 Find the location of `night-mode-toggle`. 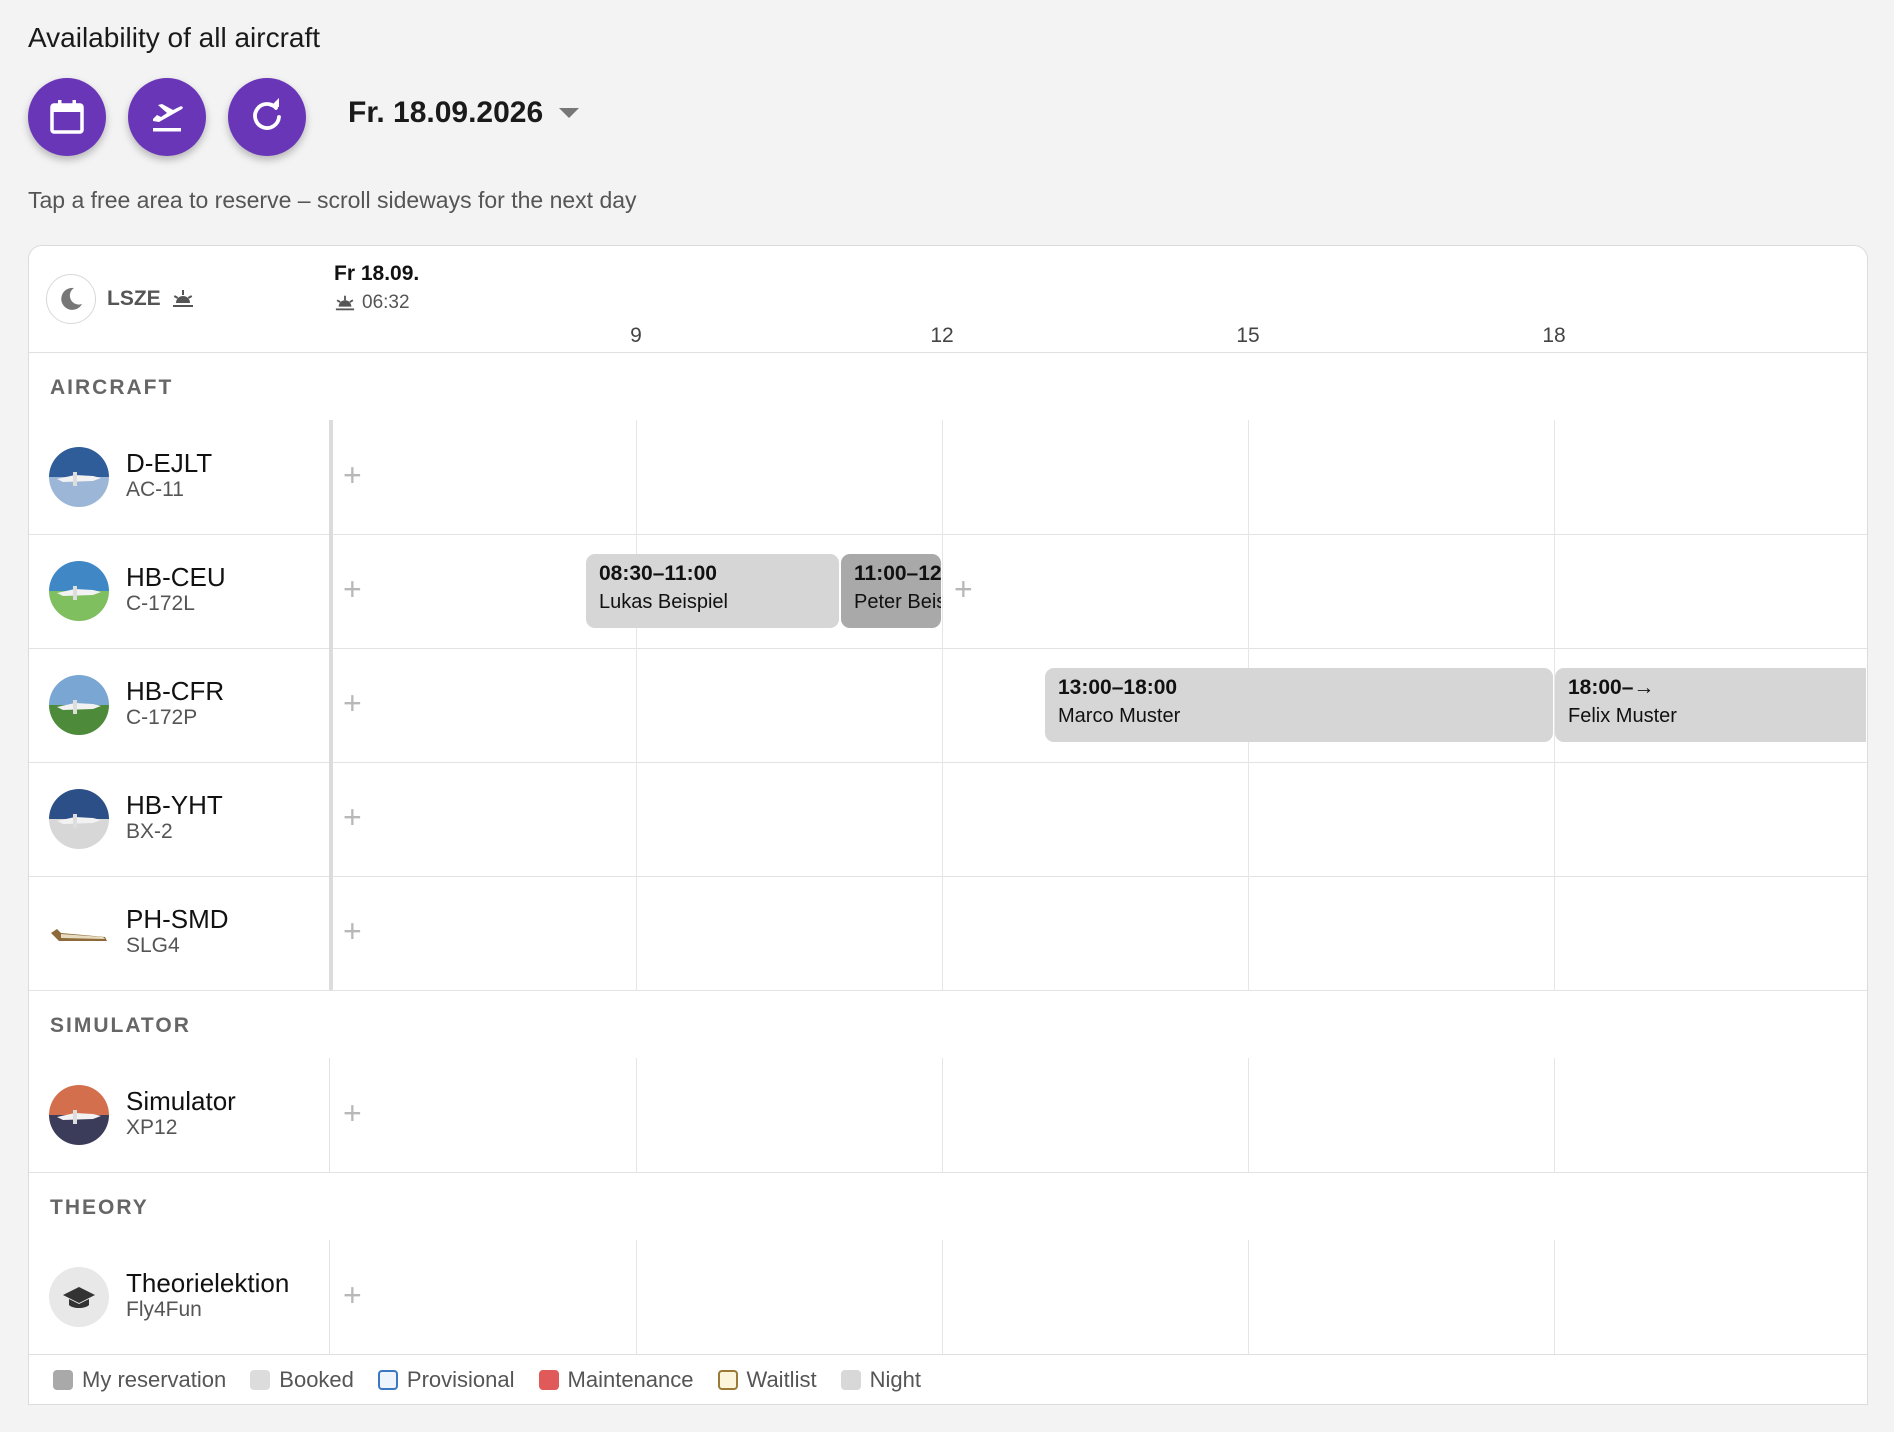

night-mode-toggle is located at coordinates (71, 299).